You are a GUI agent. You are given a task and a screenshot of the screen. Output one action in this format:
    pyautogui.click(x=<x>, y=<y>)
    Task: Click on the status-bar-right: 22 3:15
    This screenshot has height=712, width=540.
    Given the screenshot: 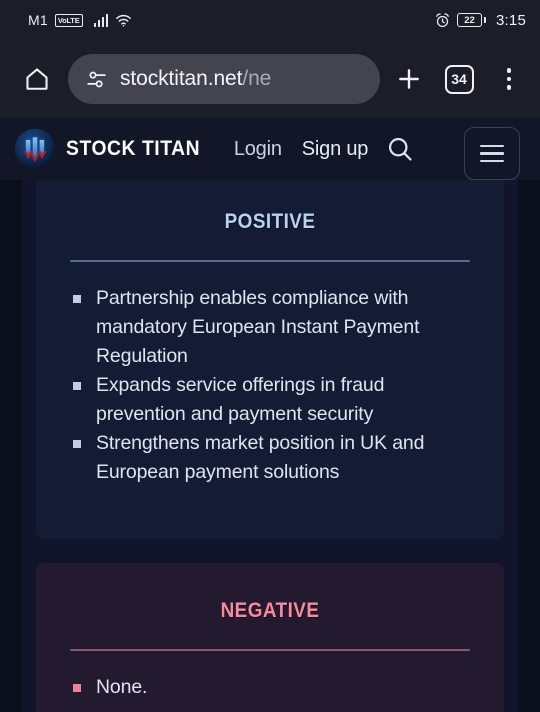 What is the action you would take?
    pyautogui.click(x=480, y=20)
    